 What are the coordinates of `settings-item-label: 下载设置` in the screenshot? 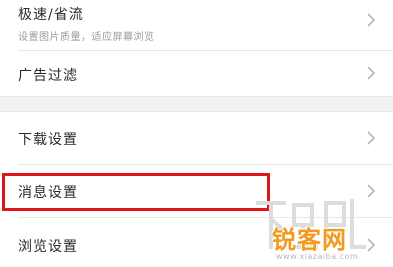 It's located at (48, 140).